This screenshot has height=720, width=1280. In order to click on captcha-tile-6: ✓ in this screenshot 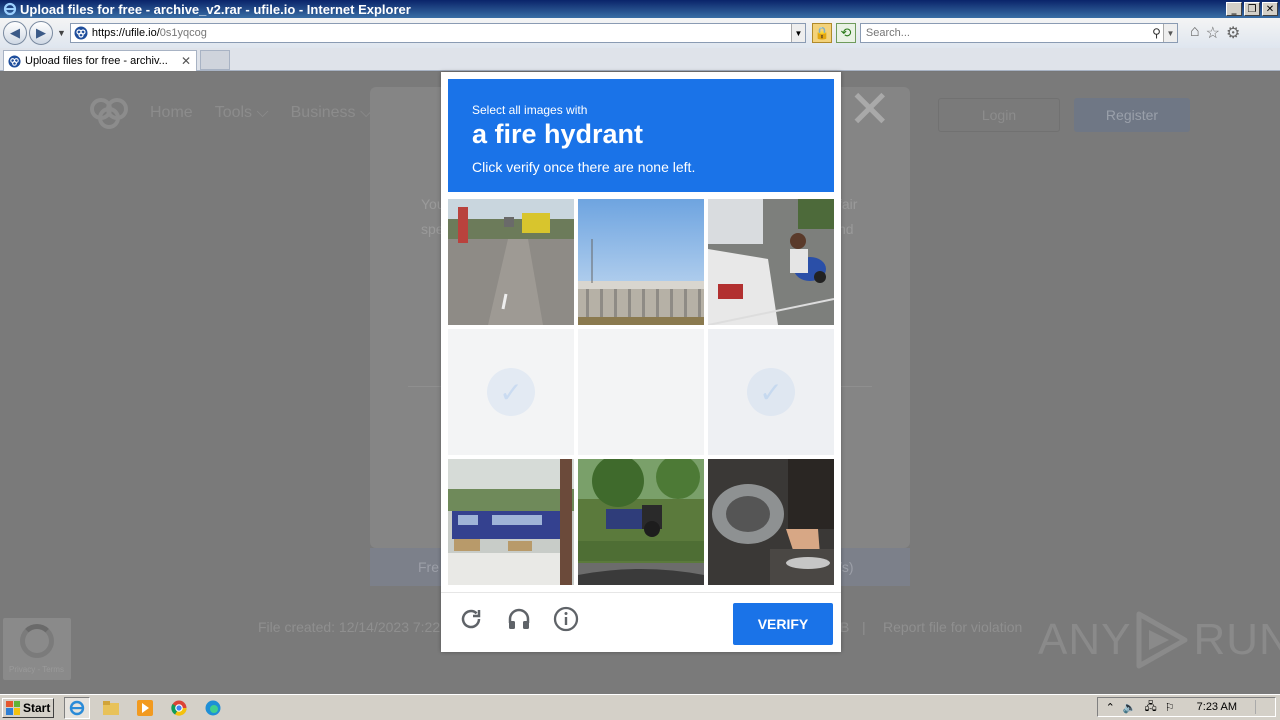, I will do `click(771, 392)`.